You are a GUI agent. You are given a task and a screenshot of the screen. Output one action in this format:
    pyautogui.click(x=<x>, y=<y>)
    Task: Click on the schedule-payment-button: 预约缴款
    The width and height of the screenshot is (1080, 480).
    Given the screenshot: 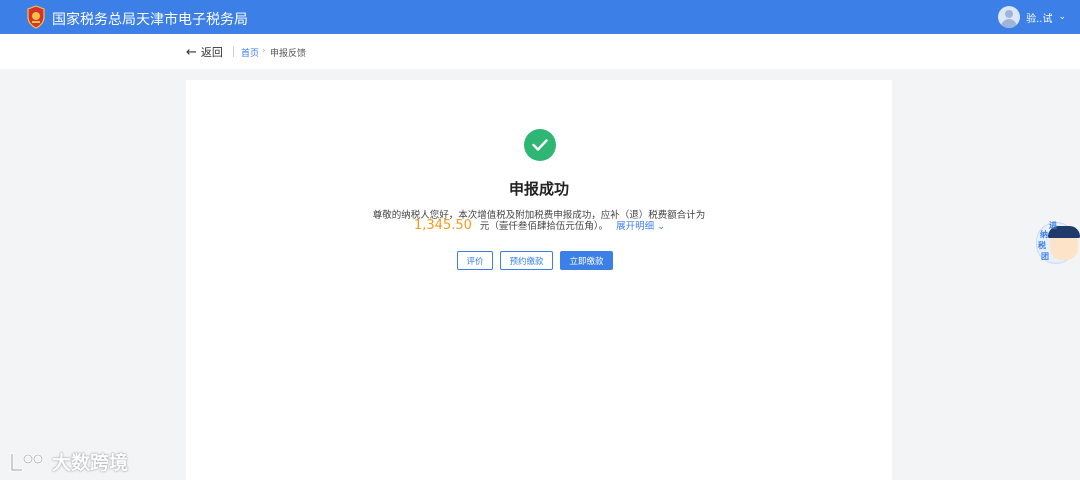 What is the action you would take?
    pyautogui.click(x=526, y=260)
    